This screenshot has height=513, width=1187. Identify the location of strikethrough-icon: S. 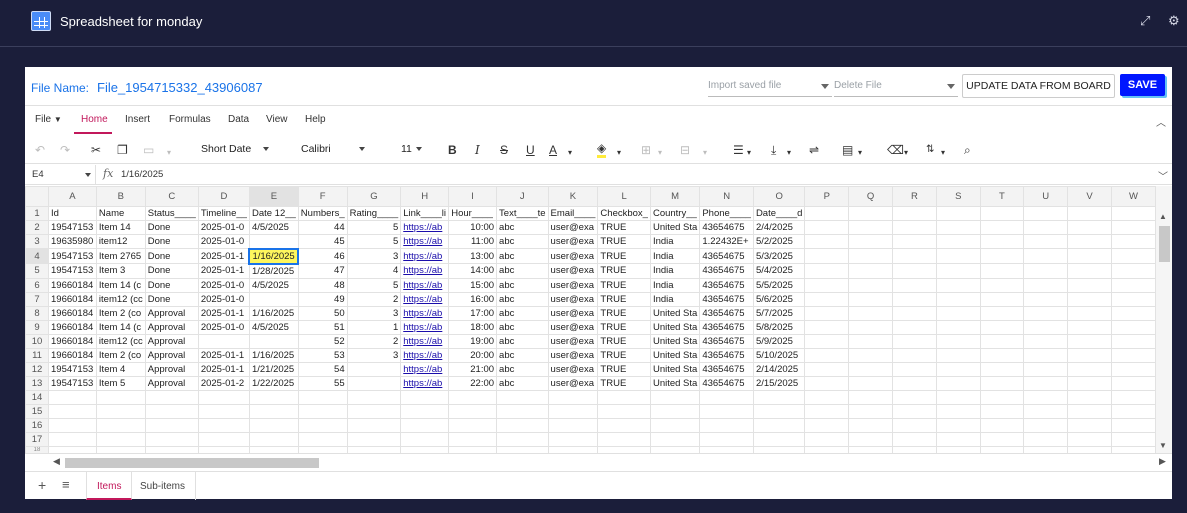
(504, 150).